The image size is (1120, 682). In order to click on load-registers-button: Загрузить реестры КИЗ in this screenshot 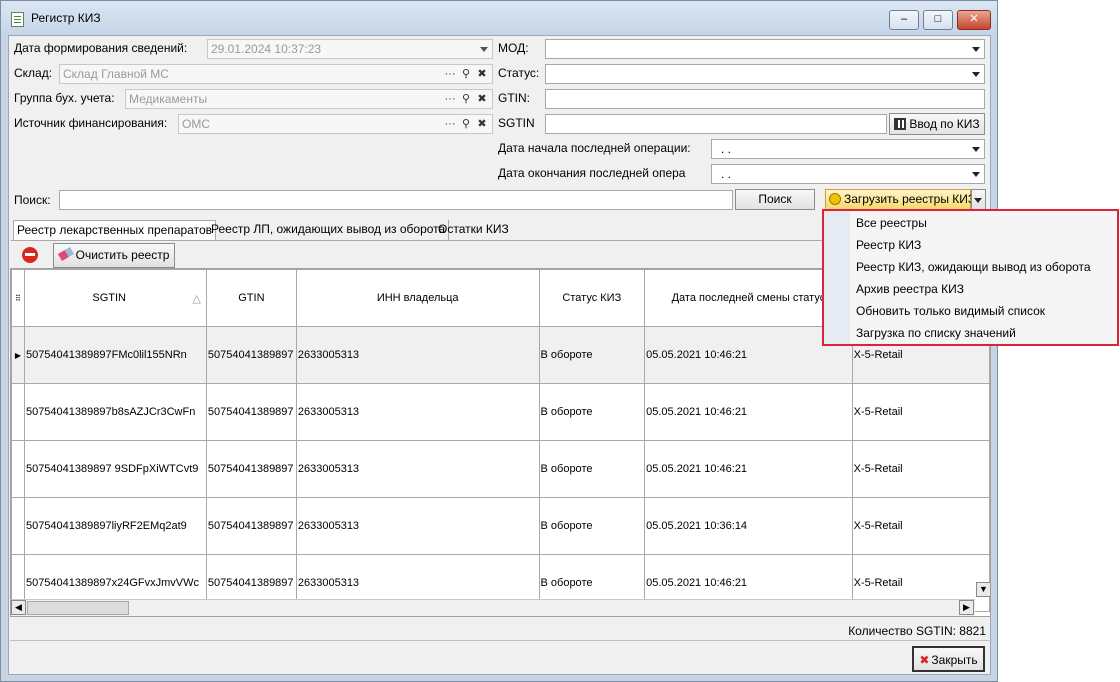, I will do `click(900, 199)`.